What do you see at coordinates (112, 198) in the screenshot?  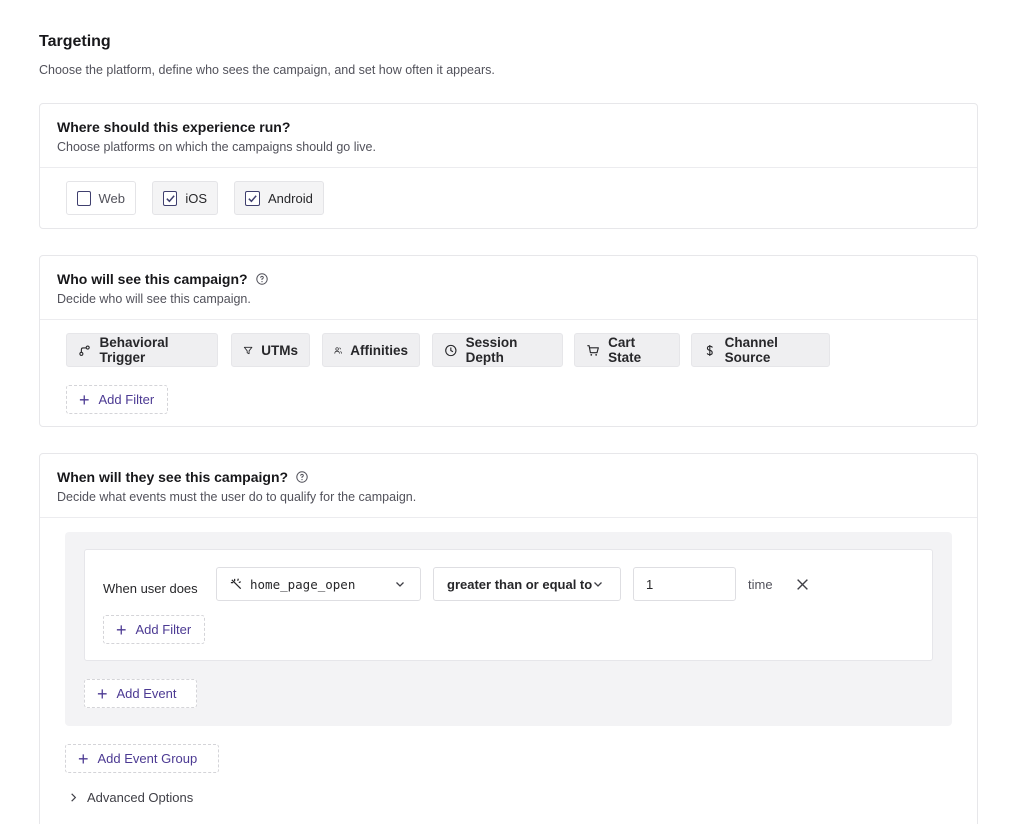 I see `platform-option-label: Web` at bounding box center [112, 198].